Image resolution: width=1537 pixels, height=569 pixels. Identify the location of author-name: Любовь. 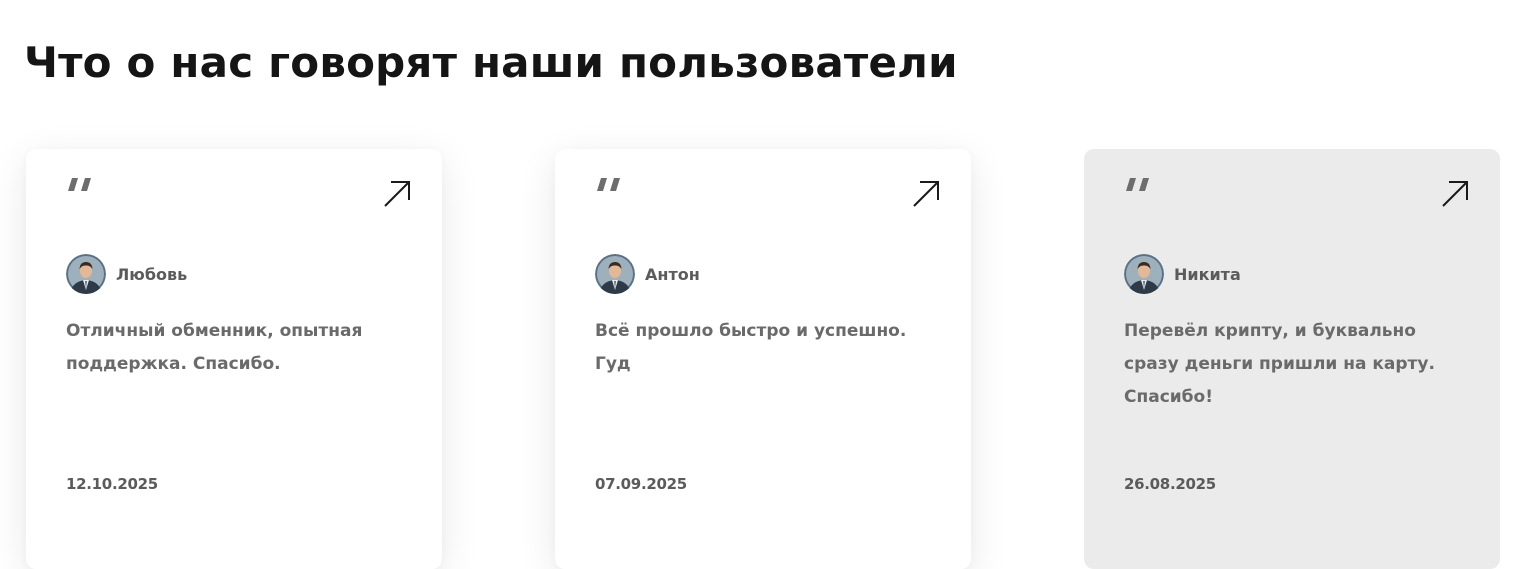
(152, 274).